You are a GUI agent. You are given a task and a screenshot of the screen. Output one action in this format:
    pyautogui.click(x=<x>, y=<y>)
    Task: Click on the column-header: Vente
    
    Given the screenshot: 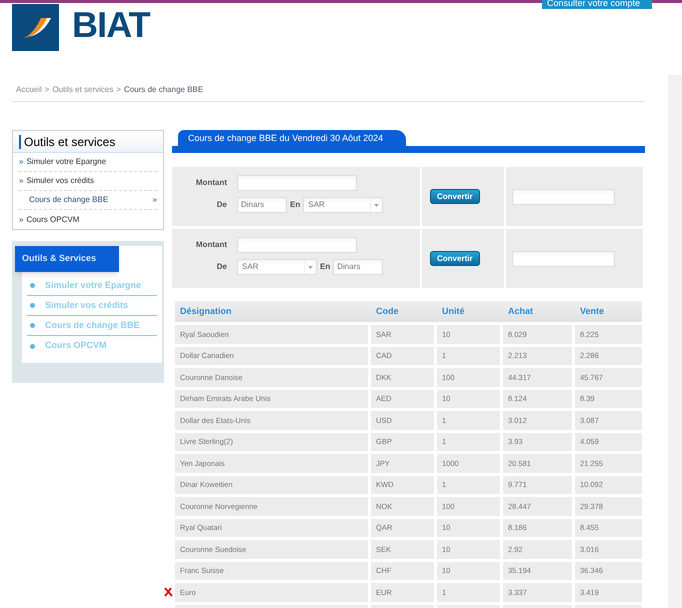 What is the action you would take?
    pyautogui.click(x=592, y=311)
    